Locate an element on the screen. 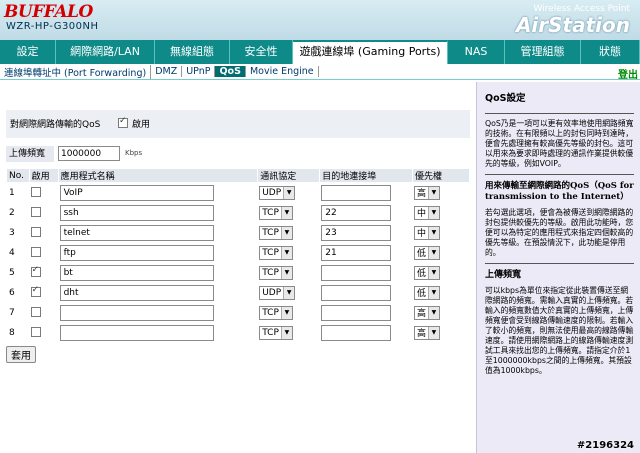 The height and width of the screenshot is (453, 640). logout-link: 登出 is located at coordinates (628, 73).